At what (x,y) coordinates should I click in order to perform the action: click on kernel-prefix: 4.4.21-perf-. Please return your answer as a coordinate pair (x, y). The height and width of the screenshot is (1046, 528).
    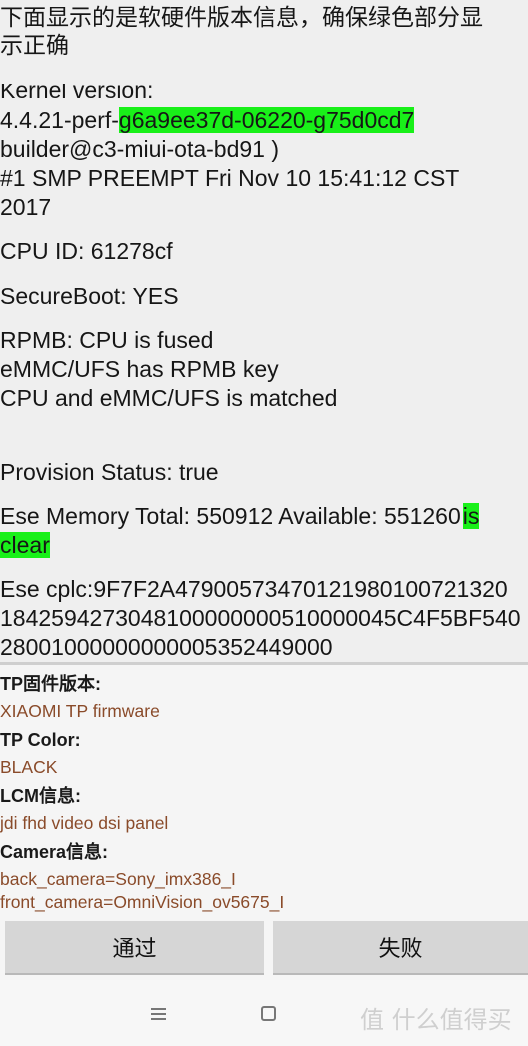
    Looking at the image, I should click on (59, 120).